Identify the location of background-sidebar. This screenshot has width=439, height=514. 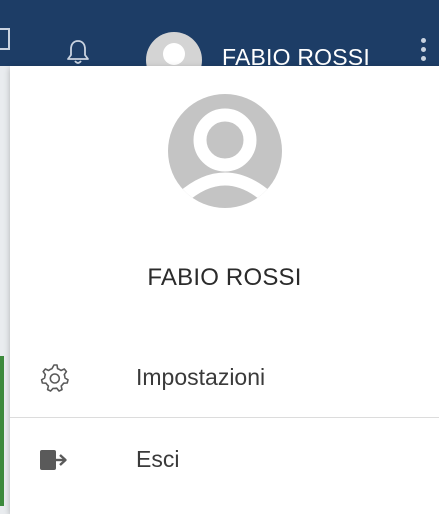
(5, 290).